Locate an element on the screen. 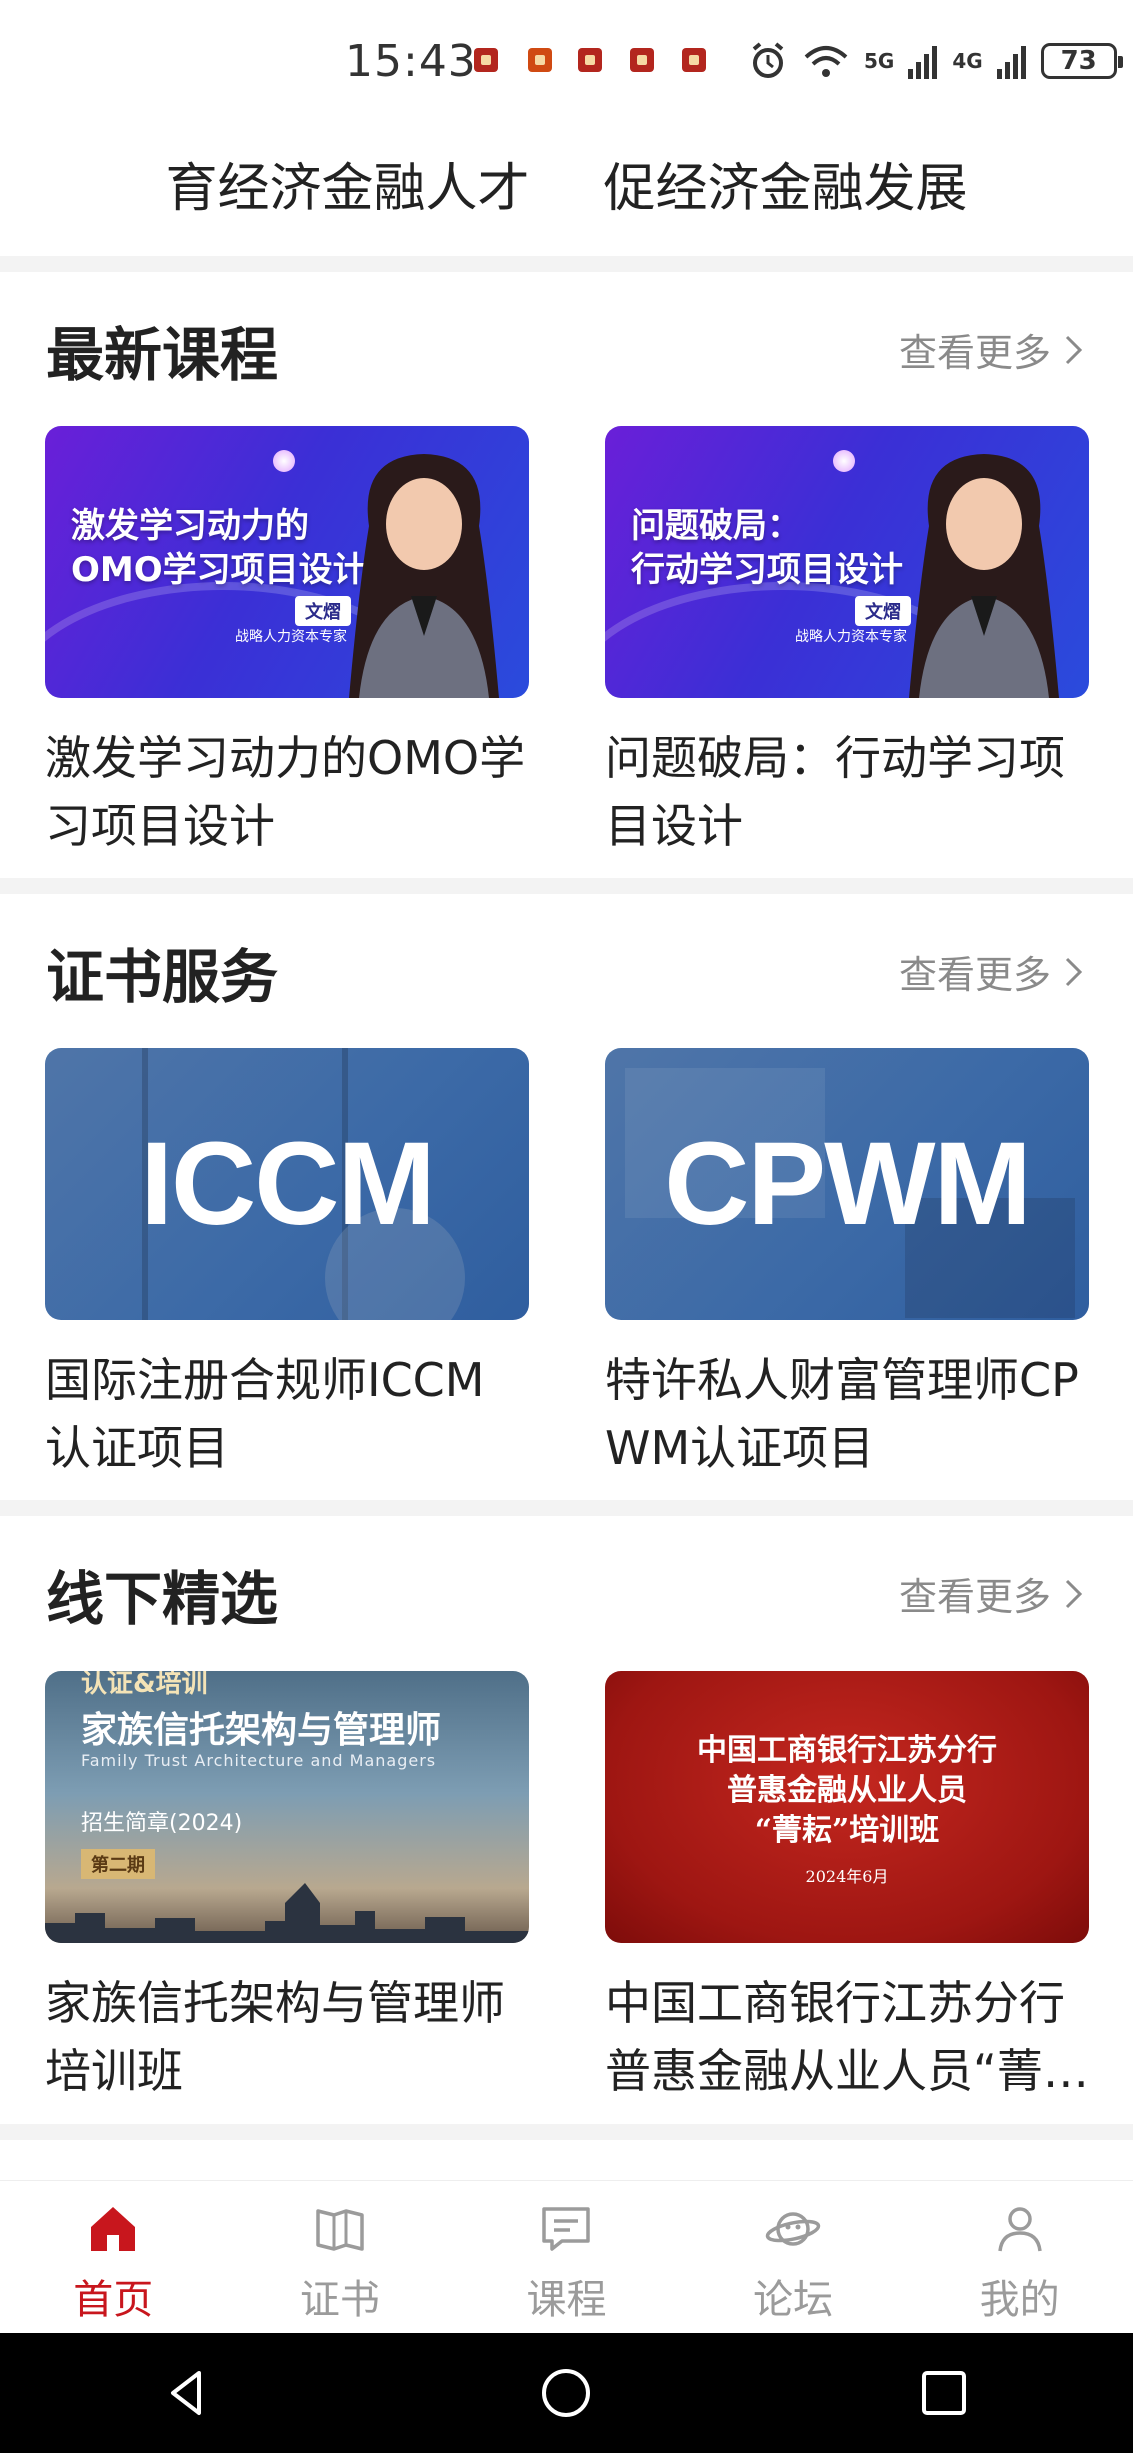 The height and width of the screenshot is (2453, 1133). certificate-banner: CPWM is located at coordinates (847, 1184).